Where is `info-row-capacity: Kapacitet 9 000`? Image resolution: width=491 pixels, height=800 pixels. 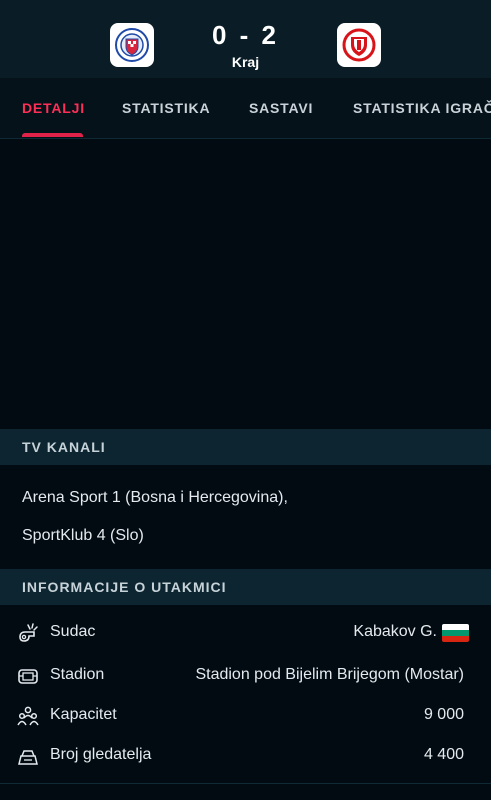 info-row-capacity: Kapacitet 9 000 is located at coordinates (245, 717).